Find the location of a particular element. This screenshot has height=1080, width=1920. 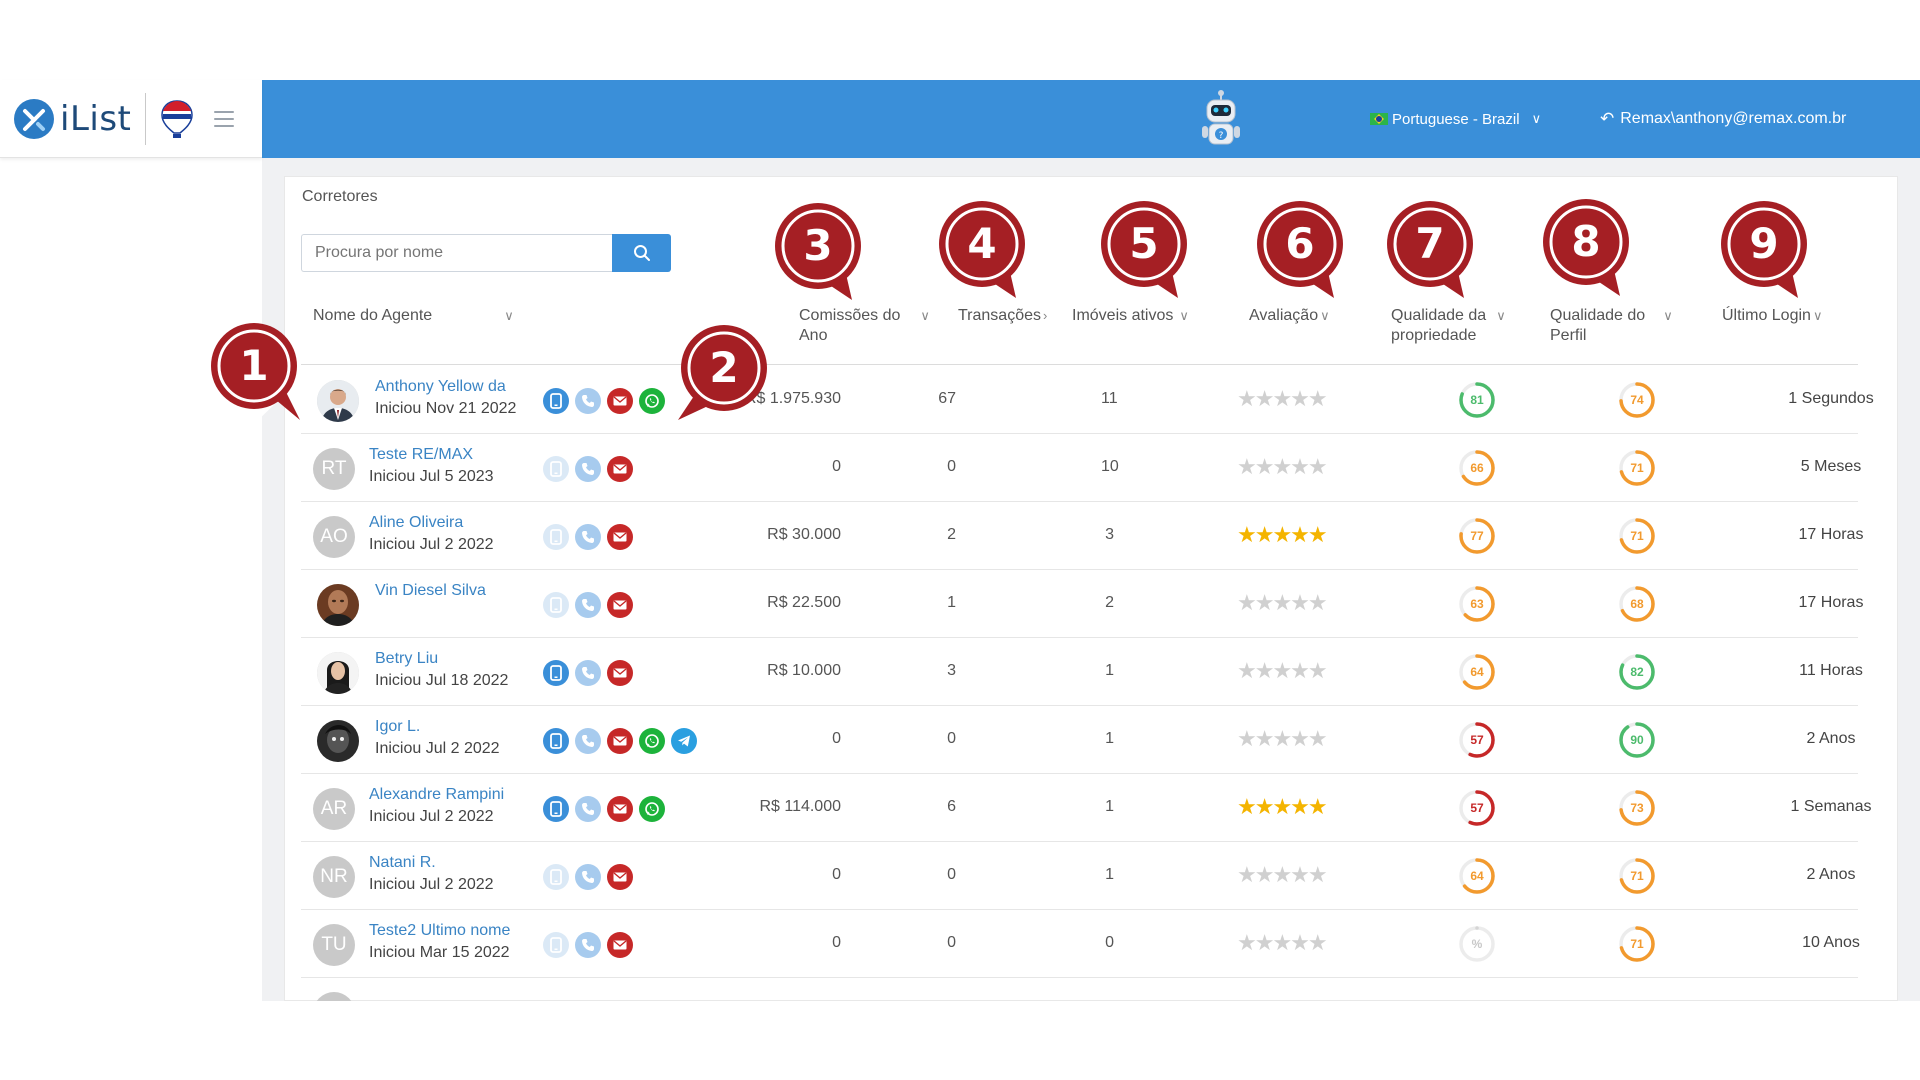

agent-start-date: Iniciou Jul 5 2023 is located at coordinates (431, 476).